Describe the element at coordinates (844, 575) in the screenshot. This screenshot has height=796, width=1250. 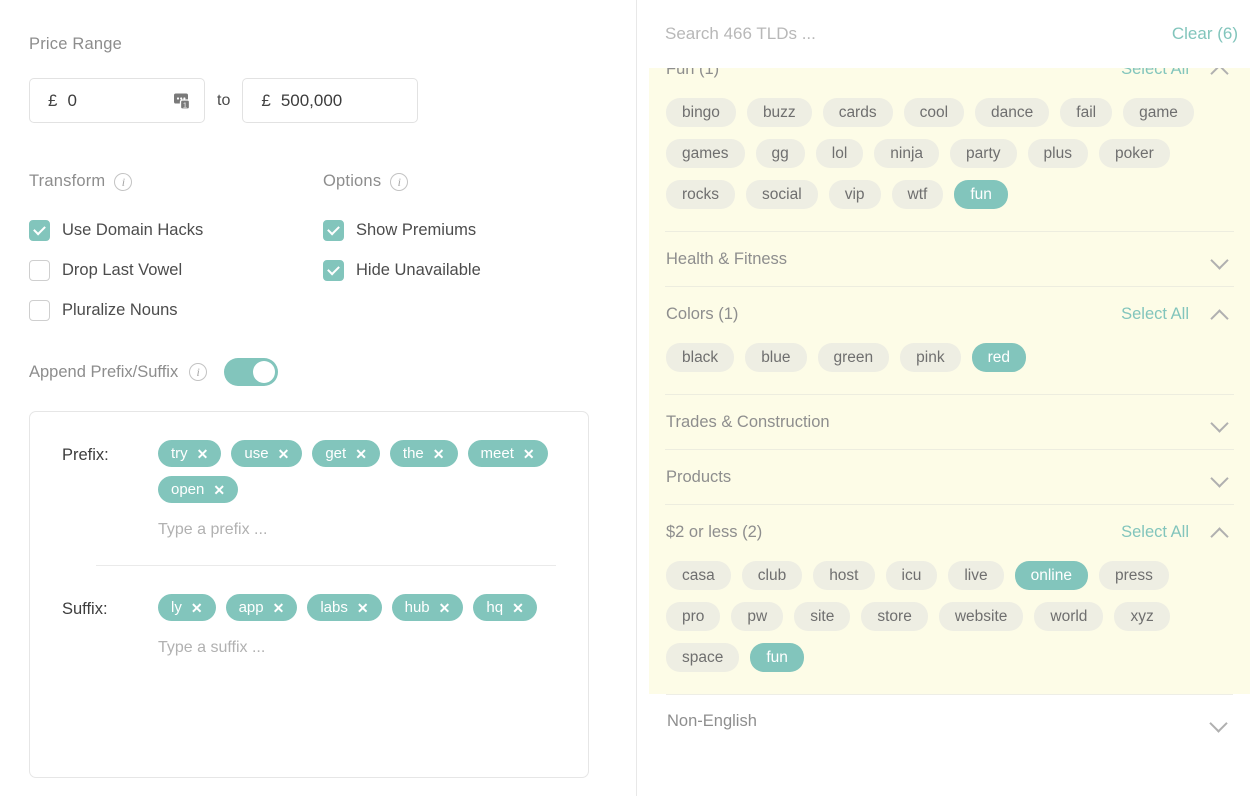
I see `tld-chip: host` at that location.